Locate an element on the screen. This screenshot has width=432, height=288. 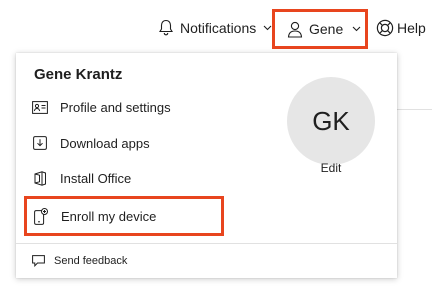
profile-settings-item: Profile and settings is located at coordinates (101, 107).